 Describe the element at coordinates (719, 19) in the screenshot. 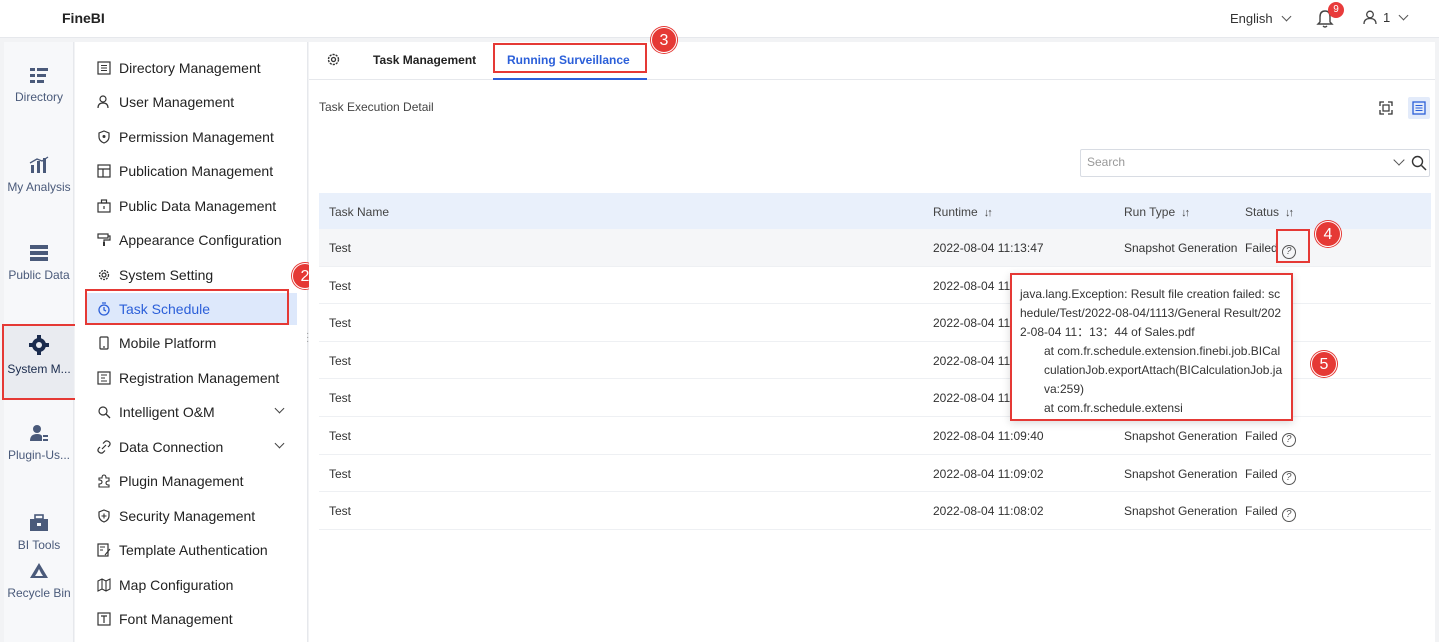

I see `top-bar: FineBI English 9 1` at that location.